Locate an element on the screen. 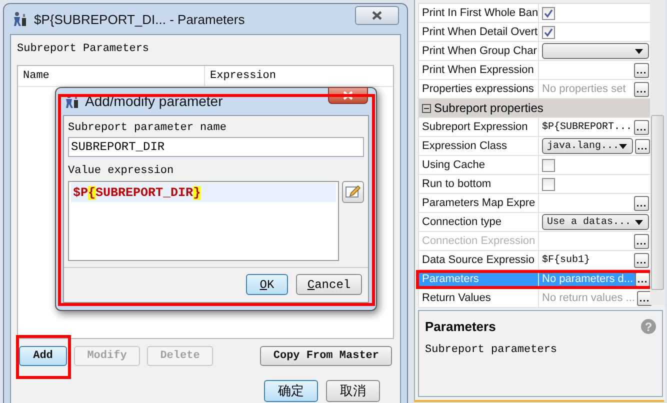 This screenshot has height=403, width=667. property-label: Using Cache is located at coordinates (479, 165).